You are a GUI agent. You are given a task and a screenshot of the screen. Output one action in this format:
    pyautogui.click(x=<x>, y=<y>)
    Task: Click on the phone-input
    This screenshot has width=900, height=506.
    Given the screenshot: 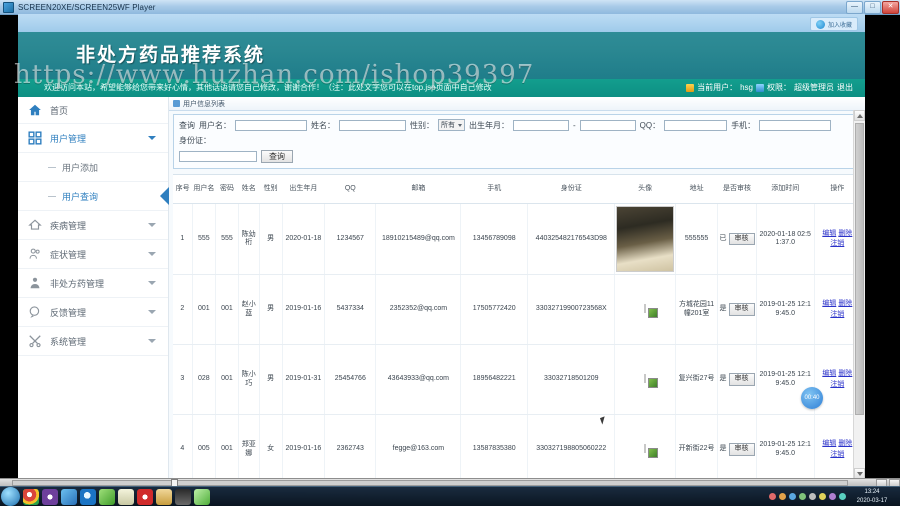 What is the action you would take?
    pyautogui.click(x=795, y=125)
    